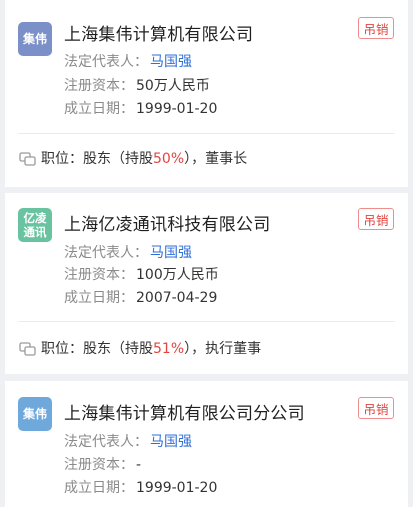  Describe the element at coordinates (177, 275) in the screenshot. I see `capital-value: 100万人民币` at that location.